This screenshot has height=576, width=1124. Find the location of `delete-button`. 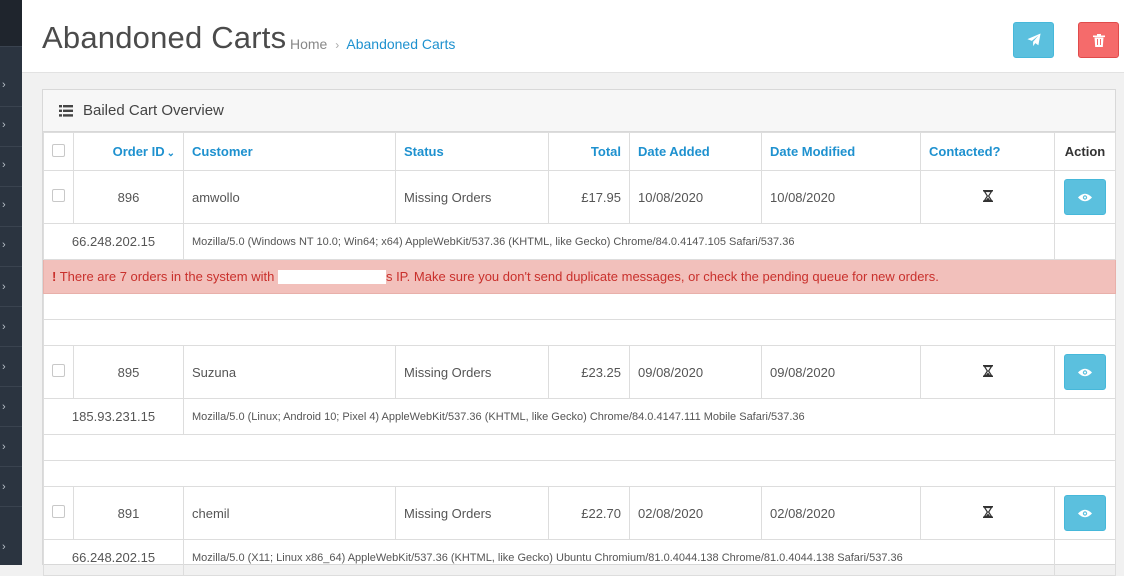

delete-button is located at coordinates (1098, 40).